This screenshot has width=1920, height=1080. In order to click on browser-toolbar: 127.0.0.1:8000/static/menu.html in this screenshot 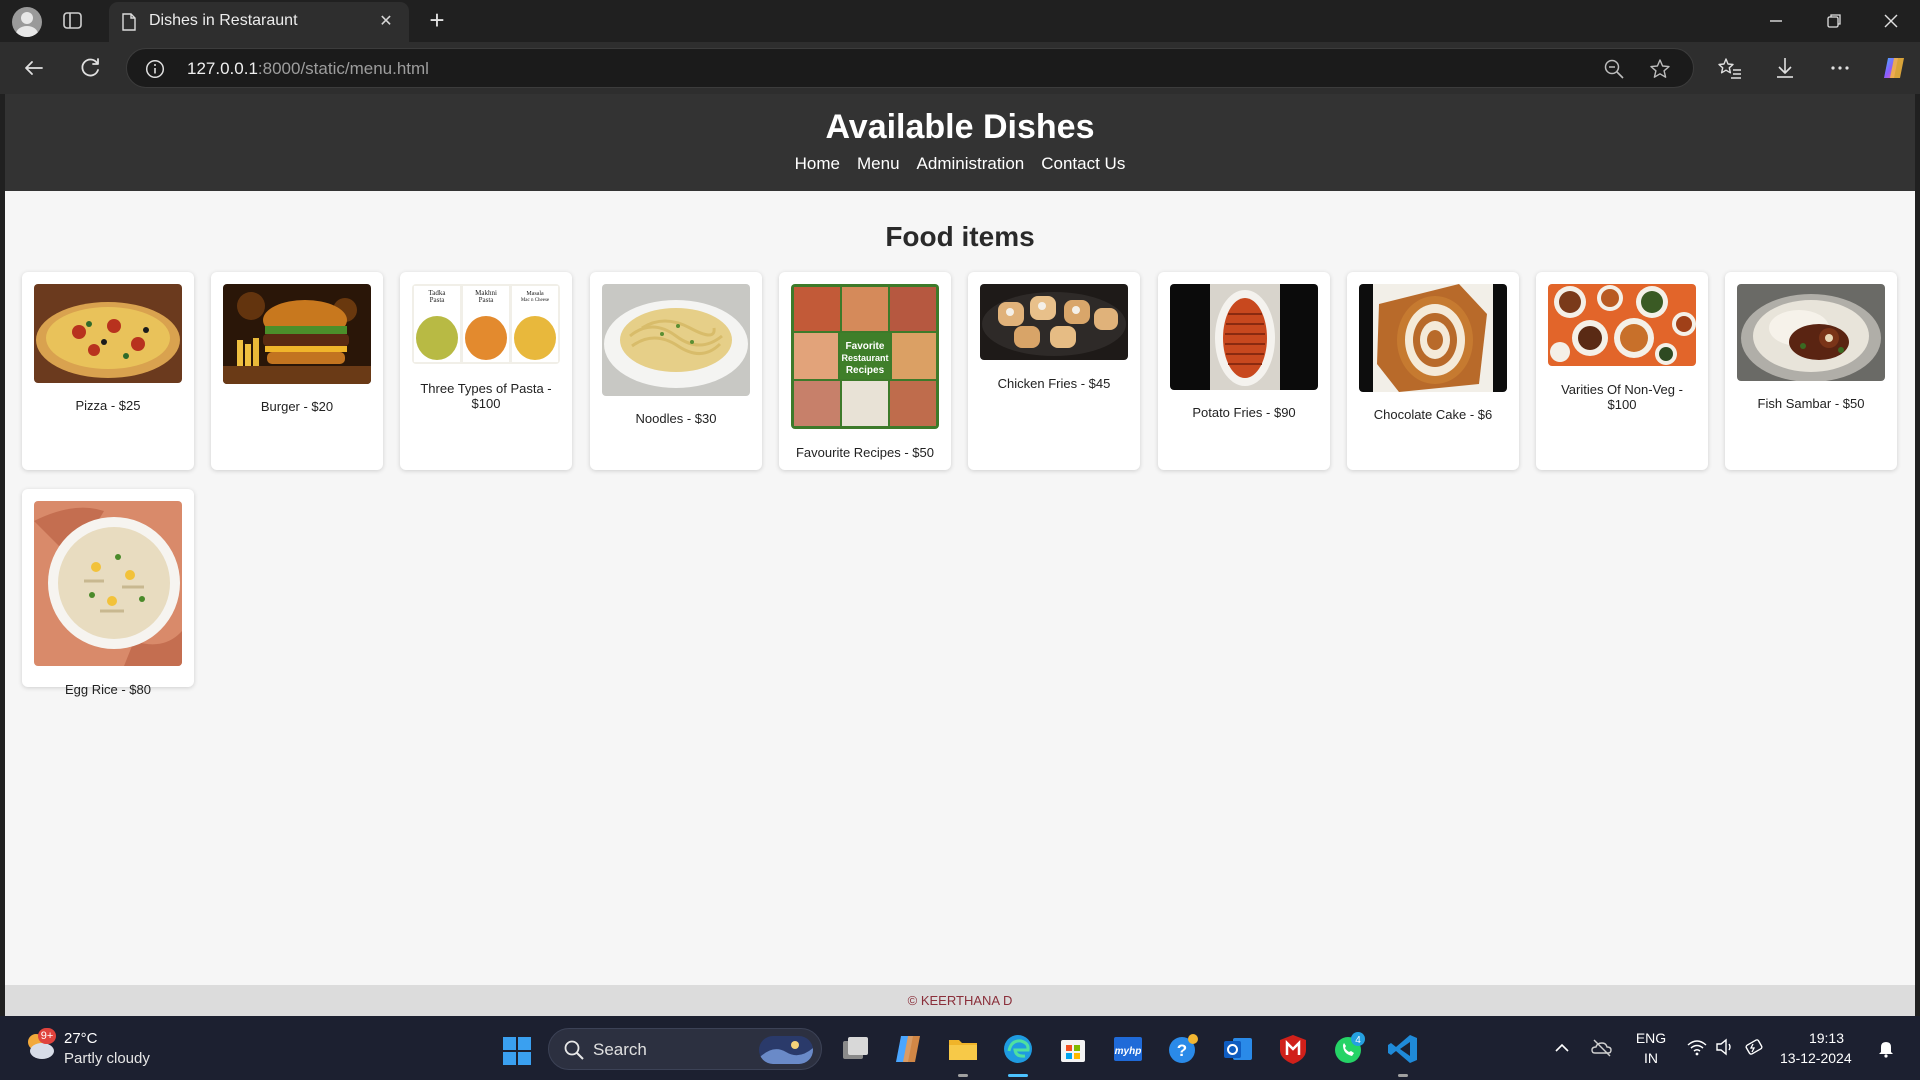, I will do `click(960, 68)`.